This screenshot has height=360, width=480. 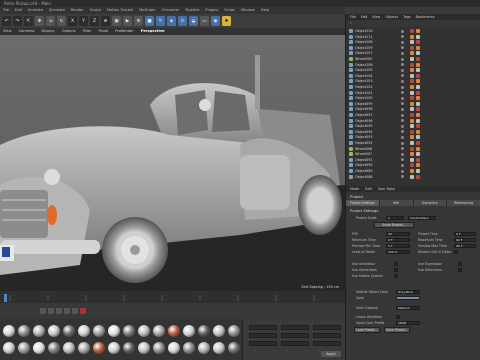 What do you see at coordinates (395, 217) in the screenshot?
I see `project-scale-field: 1` at bounding box center [395, 217].